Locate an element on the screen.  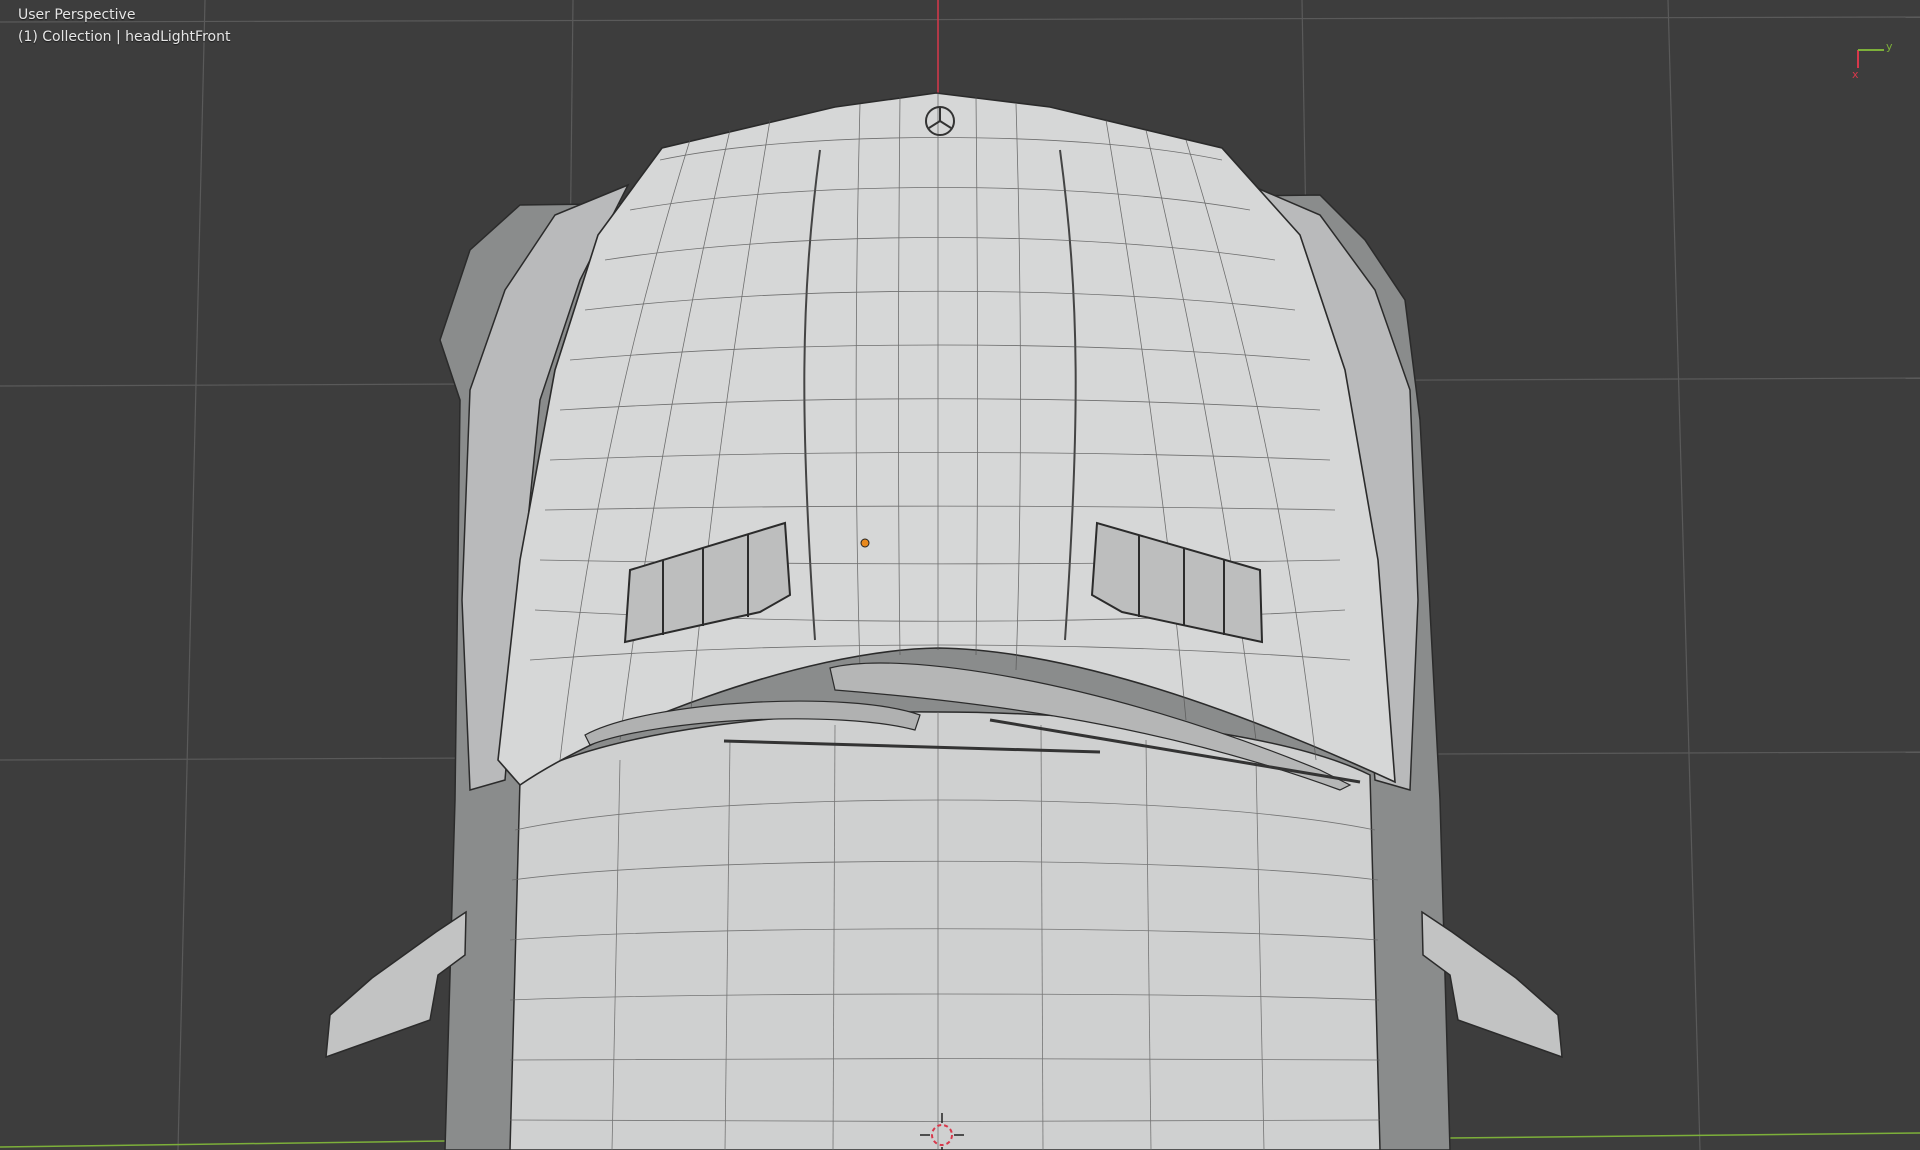
axis-gizmo-icon: y x is located at coordinates (1873, 63).